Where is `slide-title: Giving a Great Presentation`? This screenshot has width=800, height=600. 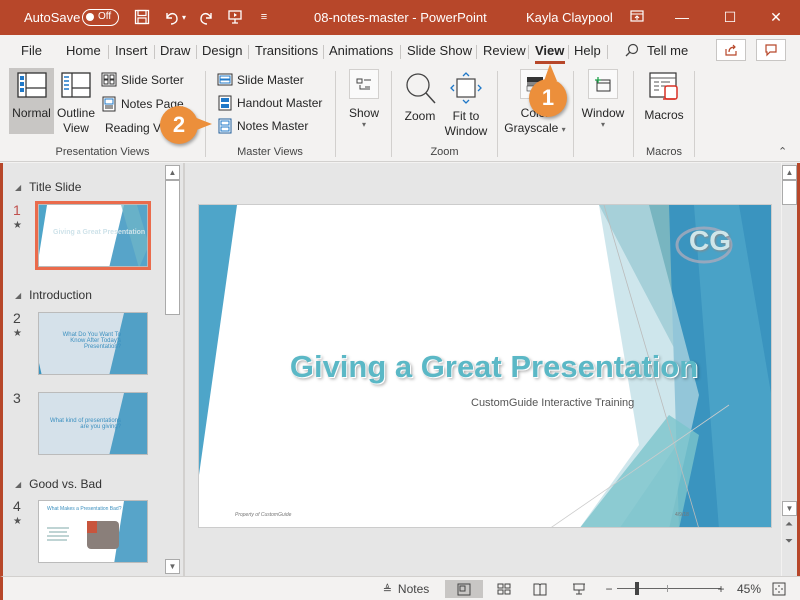 slide-title: Giving a Great Presentation is located at coordinates (485, 367).